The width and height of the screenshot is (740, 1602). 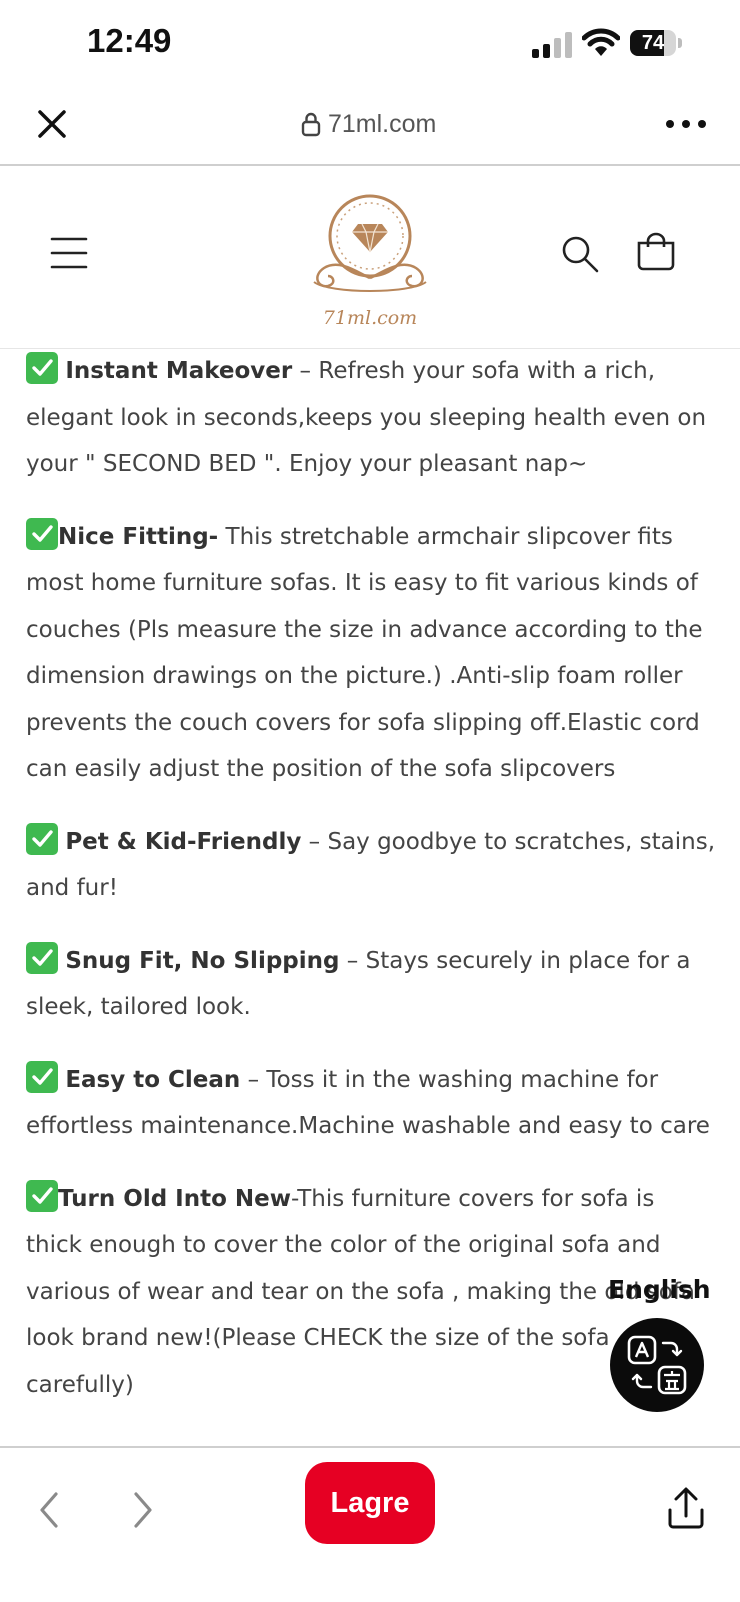 What do you see at coordinates (686, 1508) in the screenshot?
I see `share-icon` at bounding box center [686, 1508].